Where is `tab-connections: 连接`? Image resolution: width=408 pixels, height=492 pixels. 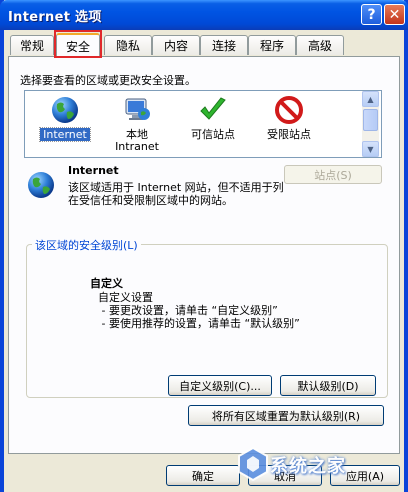
tab-connections: 连接 is located at coordinates (224, 45).